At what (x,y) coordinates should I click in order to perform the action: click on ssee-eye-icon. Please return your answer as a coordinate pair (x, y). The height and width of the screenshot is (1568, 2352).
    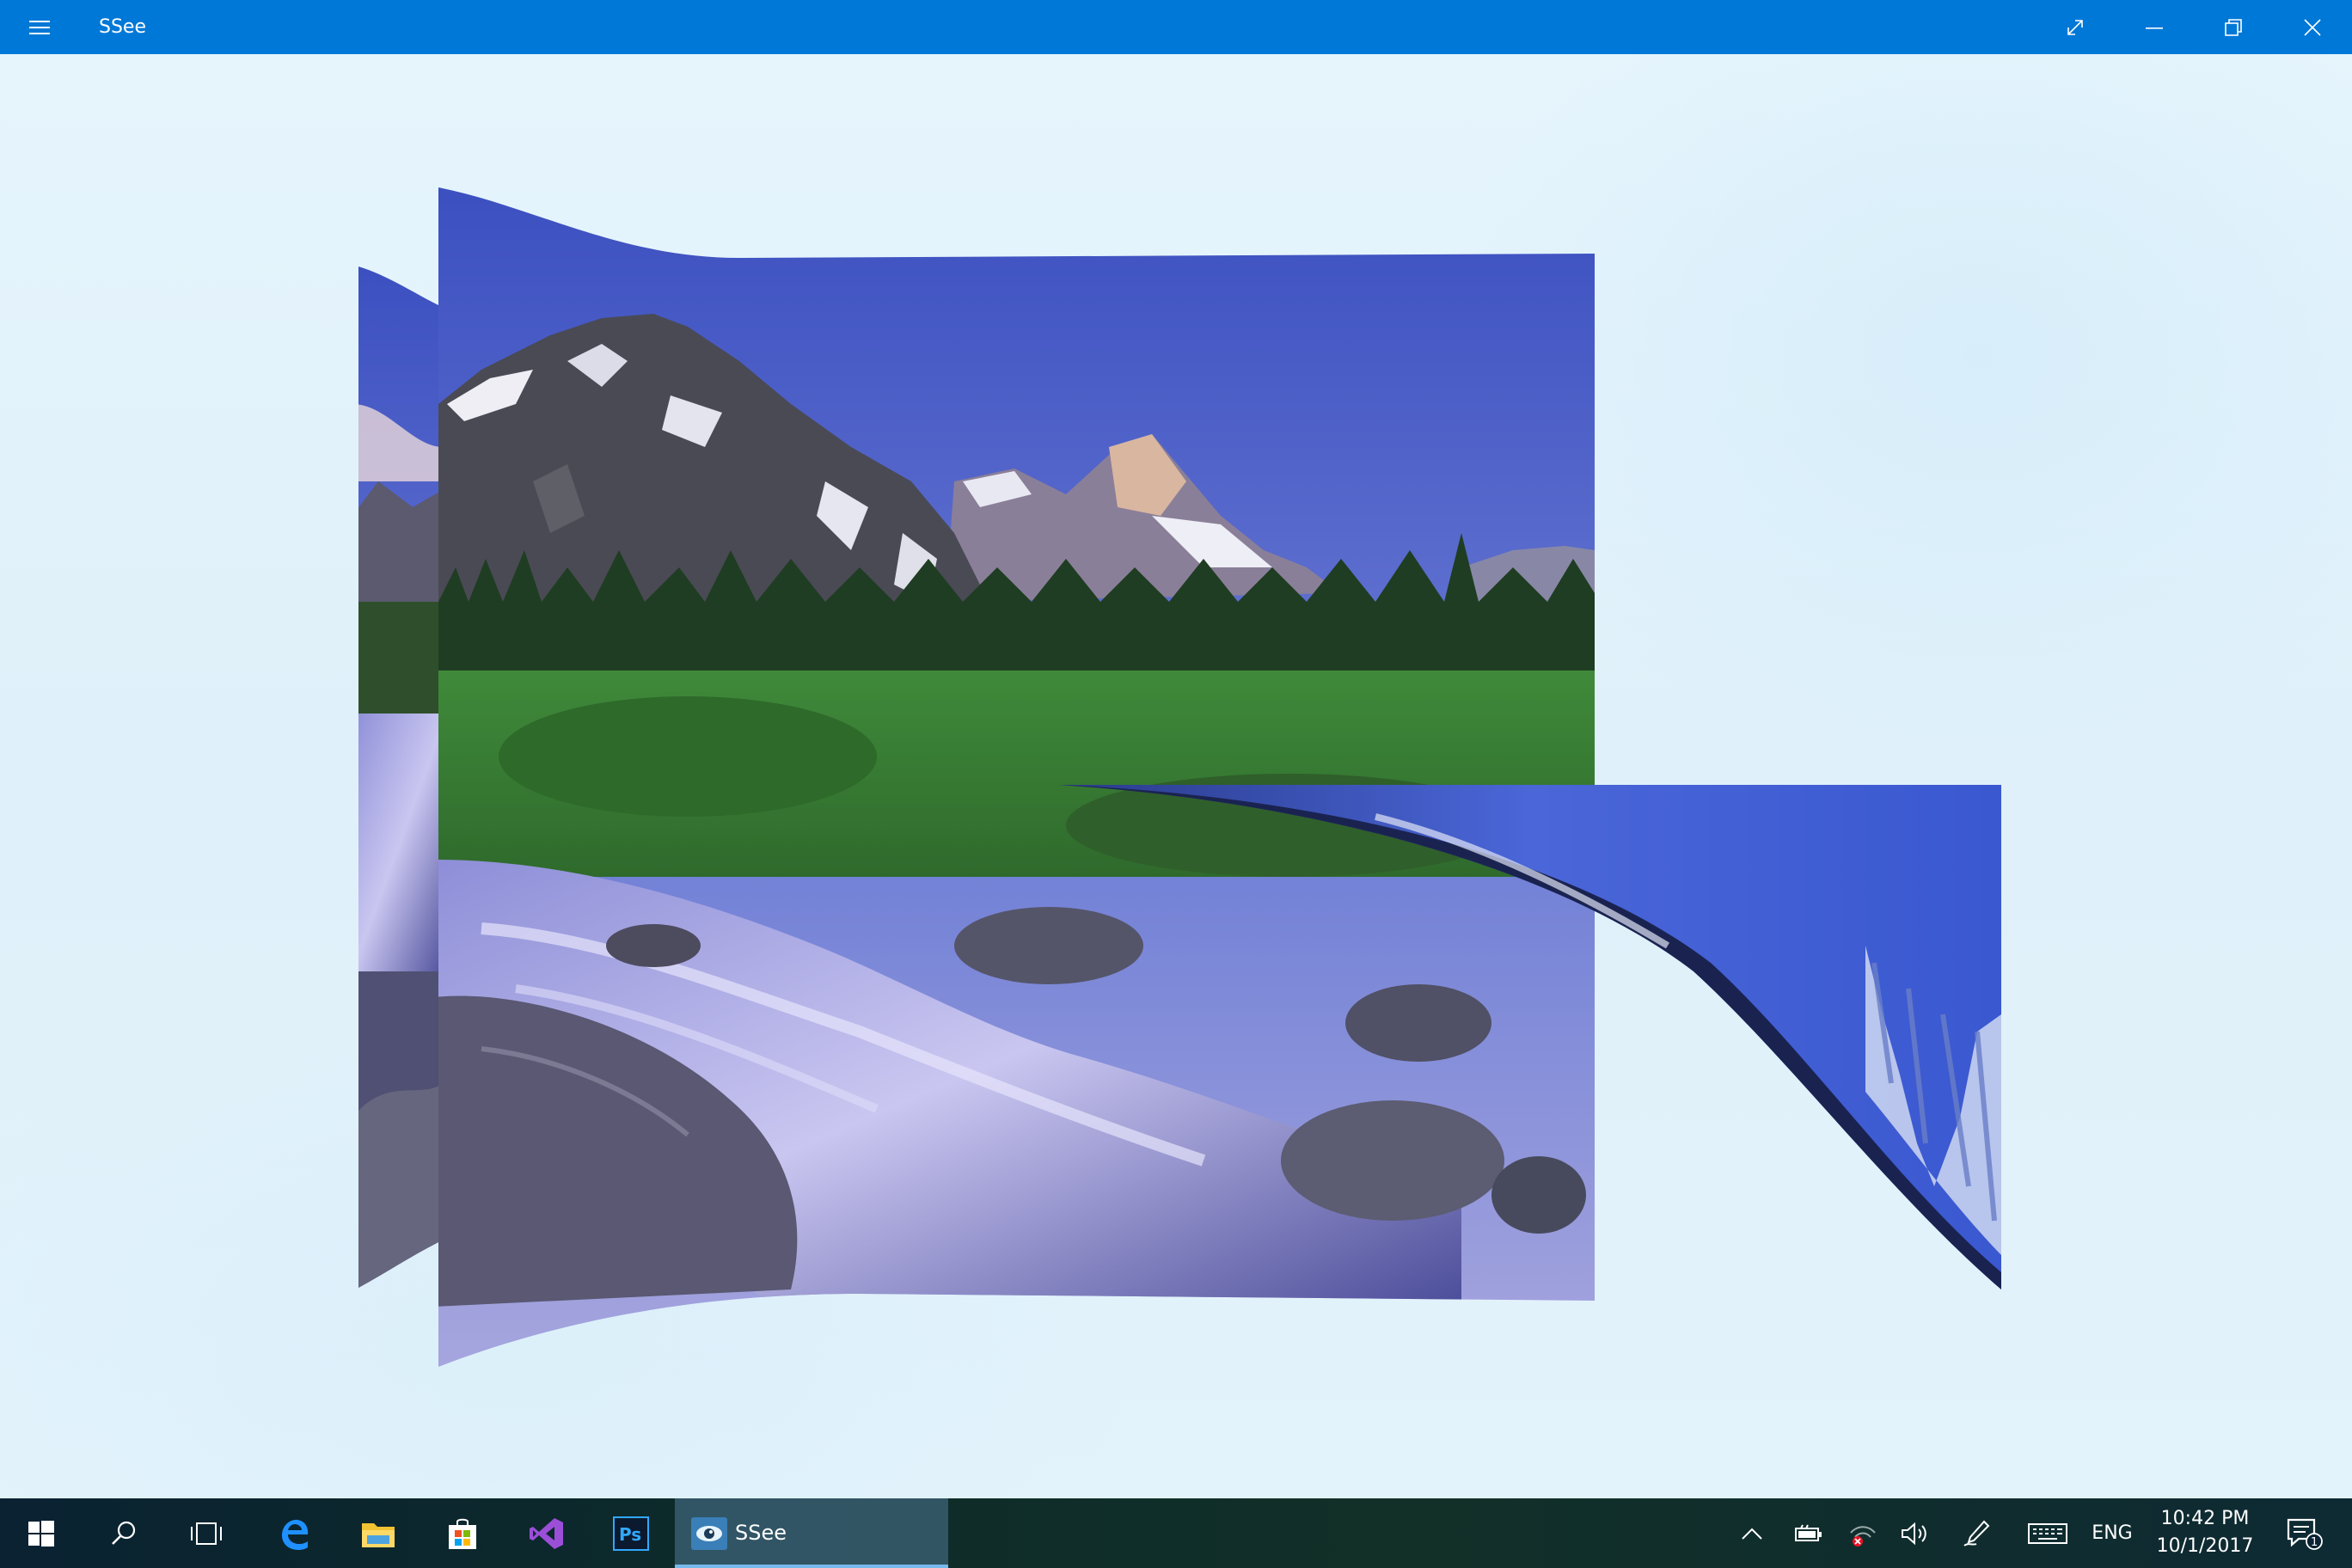
    Looking at the image, I should click on (709, 1533).